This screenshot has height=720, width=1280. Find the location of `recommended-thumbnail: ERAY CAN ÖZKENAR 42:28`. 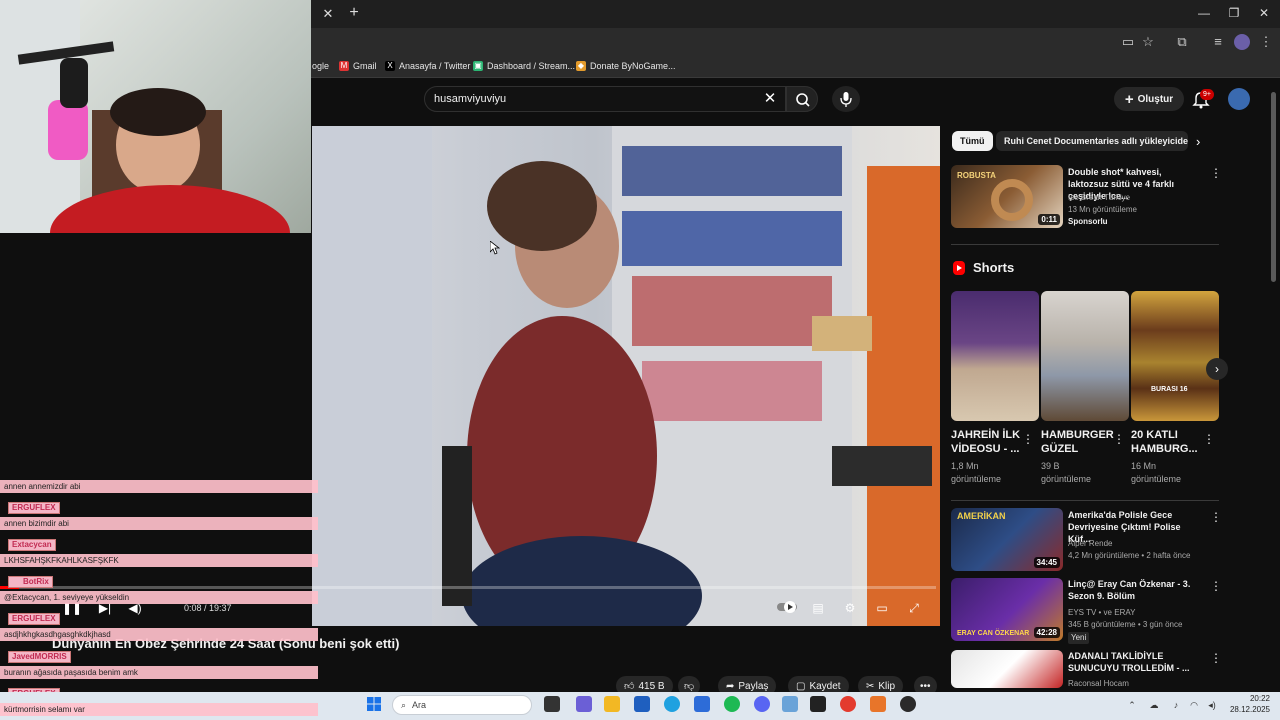

recommended-thumbnail: ERAY CAN ÖZKENAR 42:28 is located at coordinates (1007, 609).